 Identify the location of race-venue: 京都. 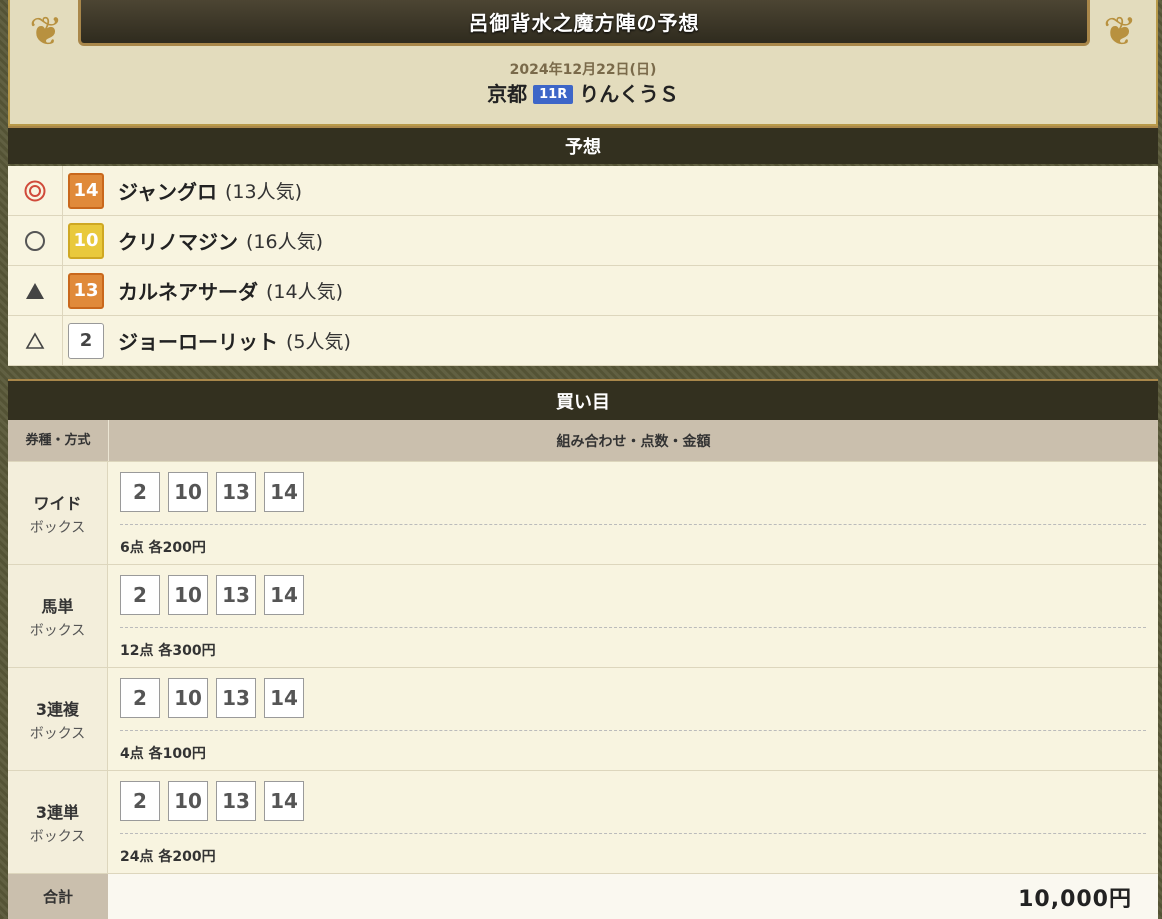
(507, 94).